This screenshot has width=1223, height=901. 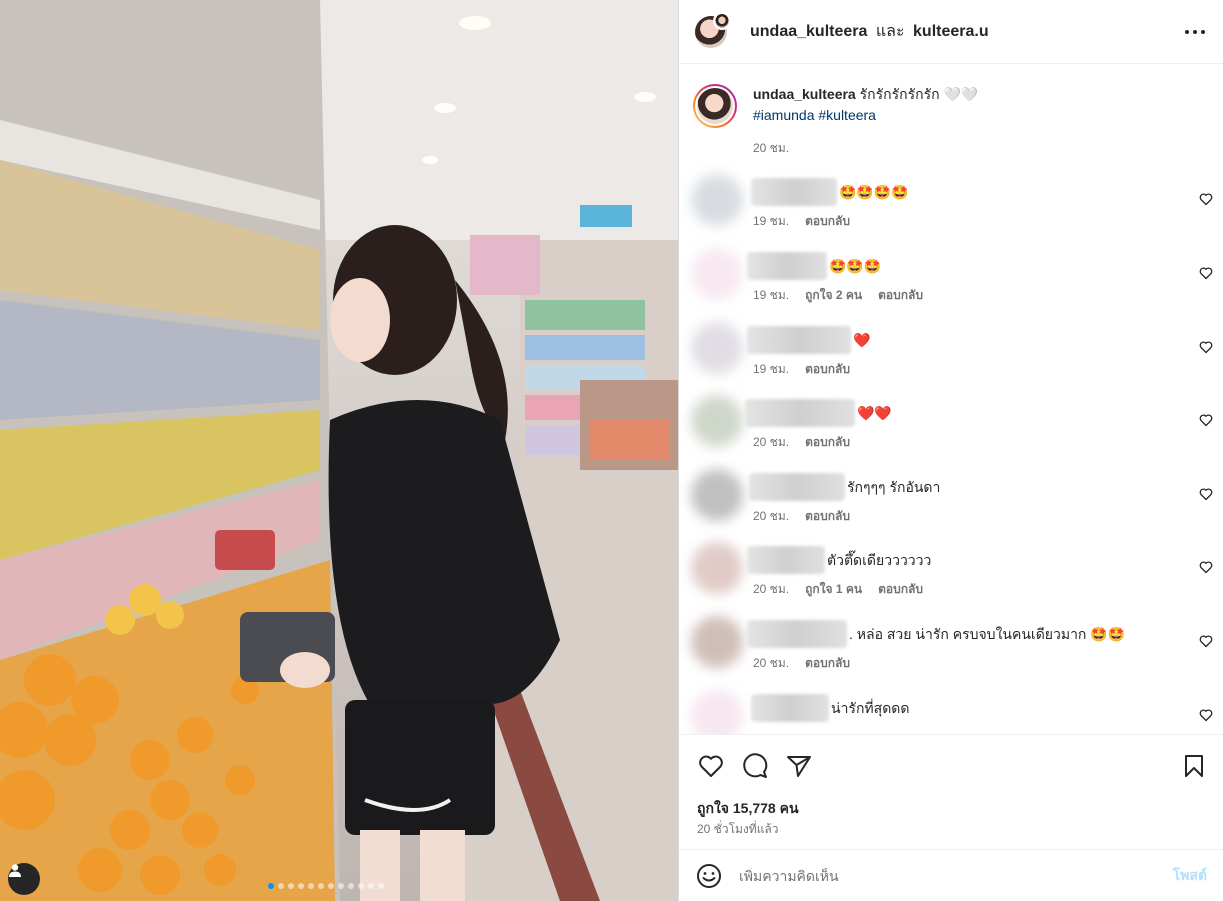 I want to click on likes-count: ถูกใจ 15,778 คน, so click(x=748, y=809).